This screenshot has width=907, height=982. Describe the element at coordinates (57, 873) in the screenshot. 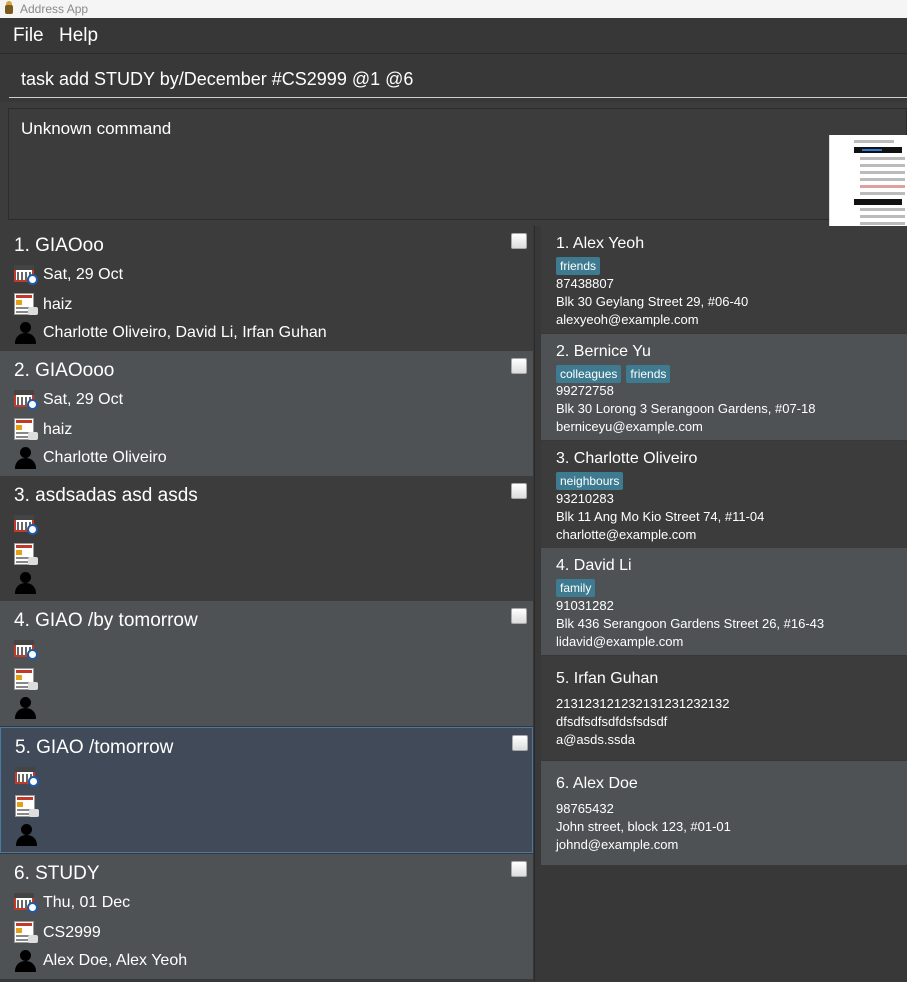

I see `task-title: 6. STUDY` at that location.